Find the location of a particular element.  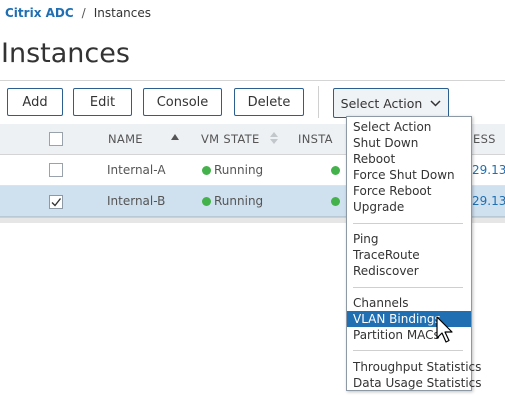

instance-name: Internal-B is located at coordinates (136, 201).